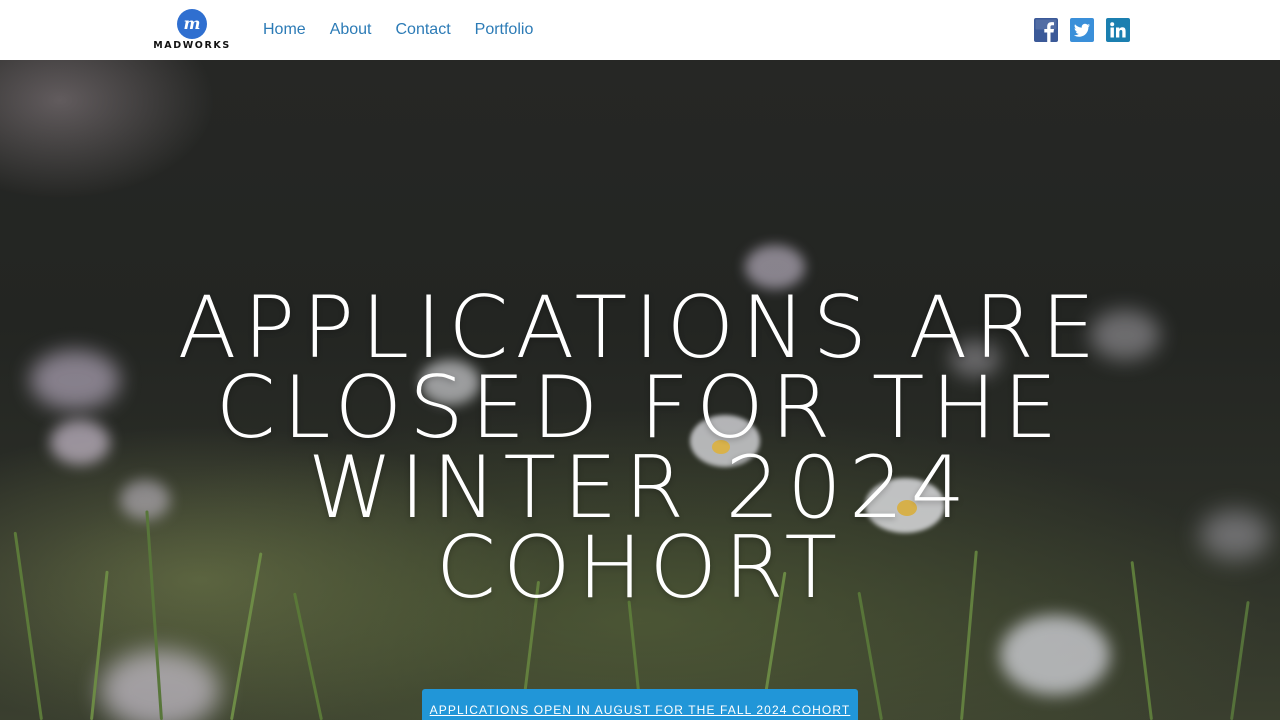 Image resolution: width=1280 pixels, height=720 pixels. I want to click on nav-link-portfolio: Portfolio, so click(504, 30).